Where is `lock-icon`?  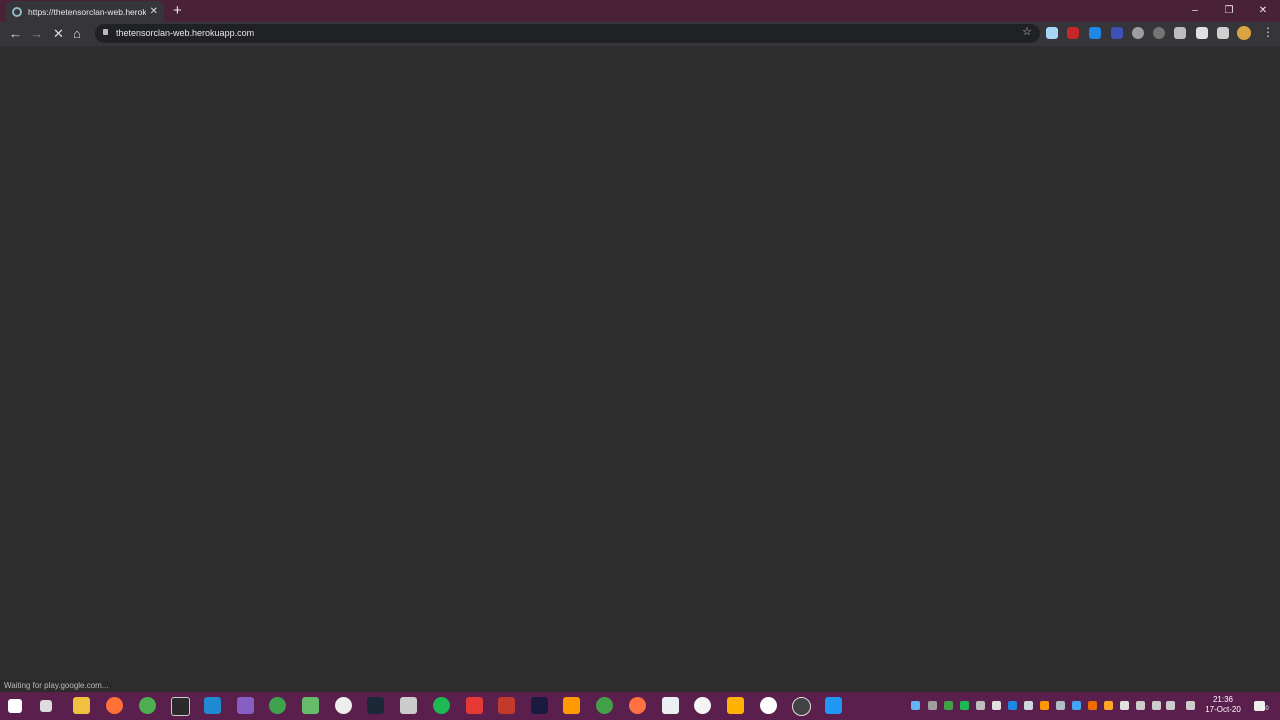 lock-icon is located at coordinates (105, 32).